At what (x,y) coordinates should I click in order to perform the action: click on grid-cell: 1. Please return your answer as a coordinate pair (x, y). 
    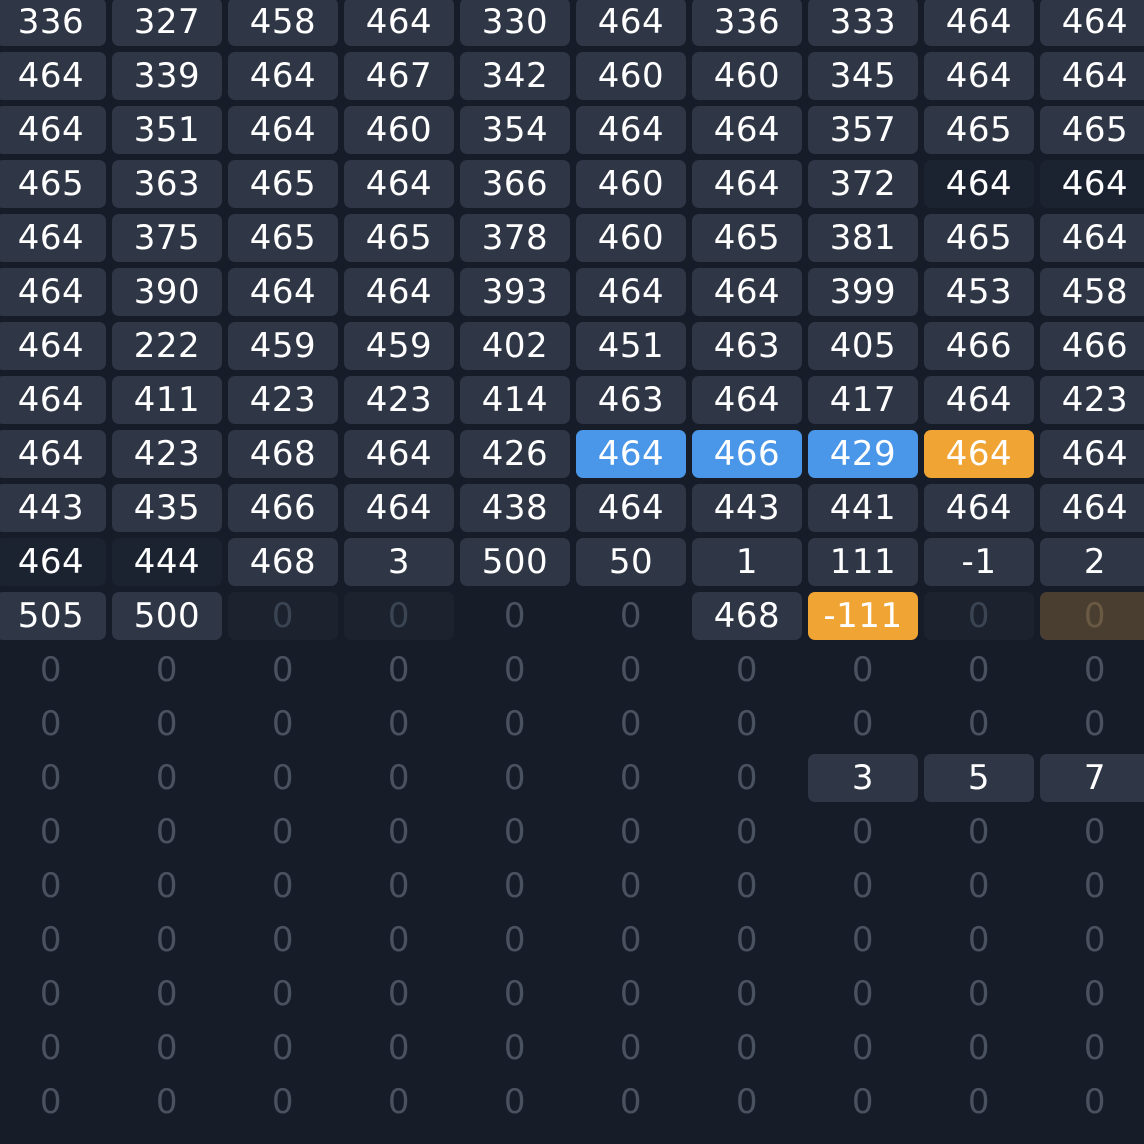
    Looking at the image, I should click on (747, 562).